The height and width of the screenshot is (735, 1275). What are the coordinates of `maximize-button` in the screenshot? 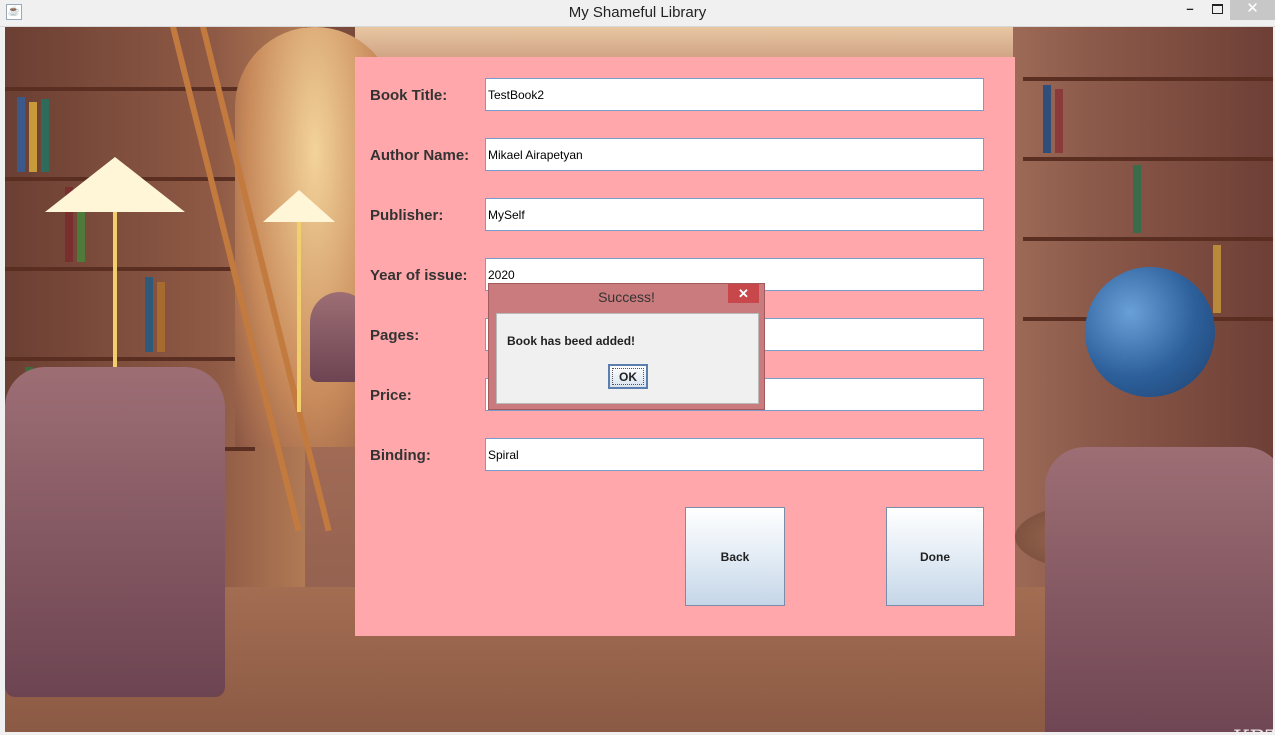 It's located at (1217, 10).